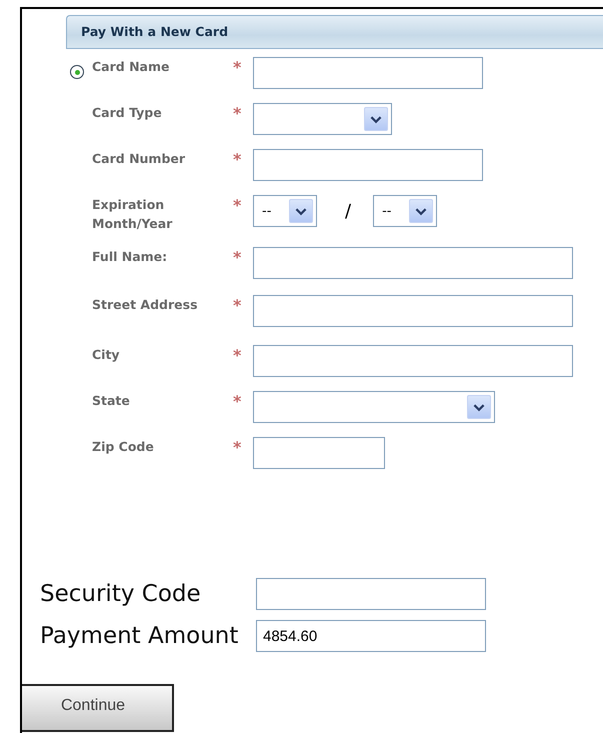 The height and width of the screenshot is (733, 603). What do you see at coordinates (127, 113) in the screenshot?
I see `field-label: Card Type` at bounding box center [127, 113].